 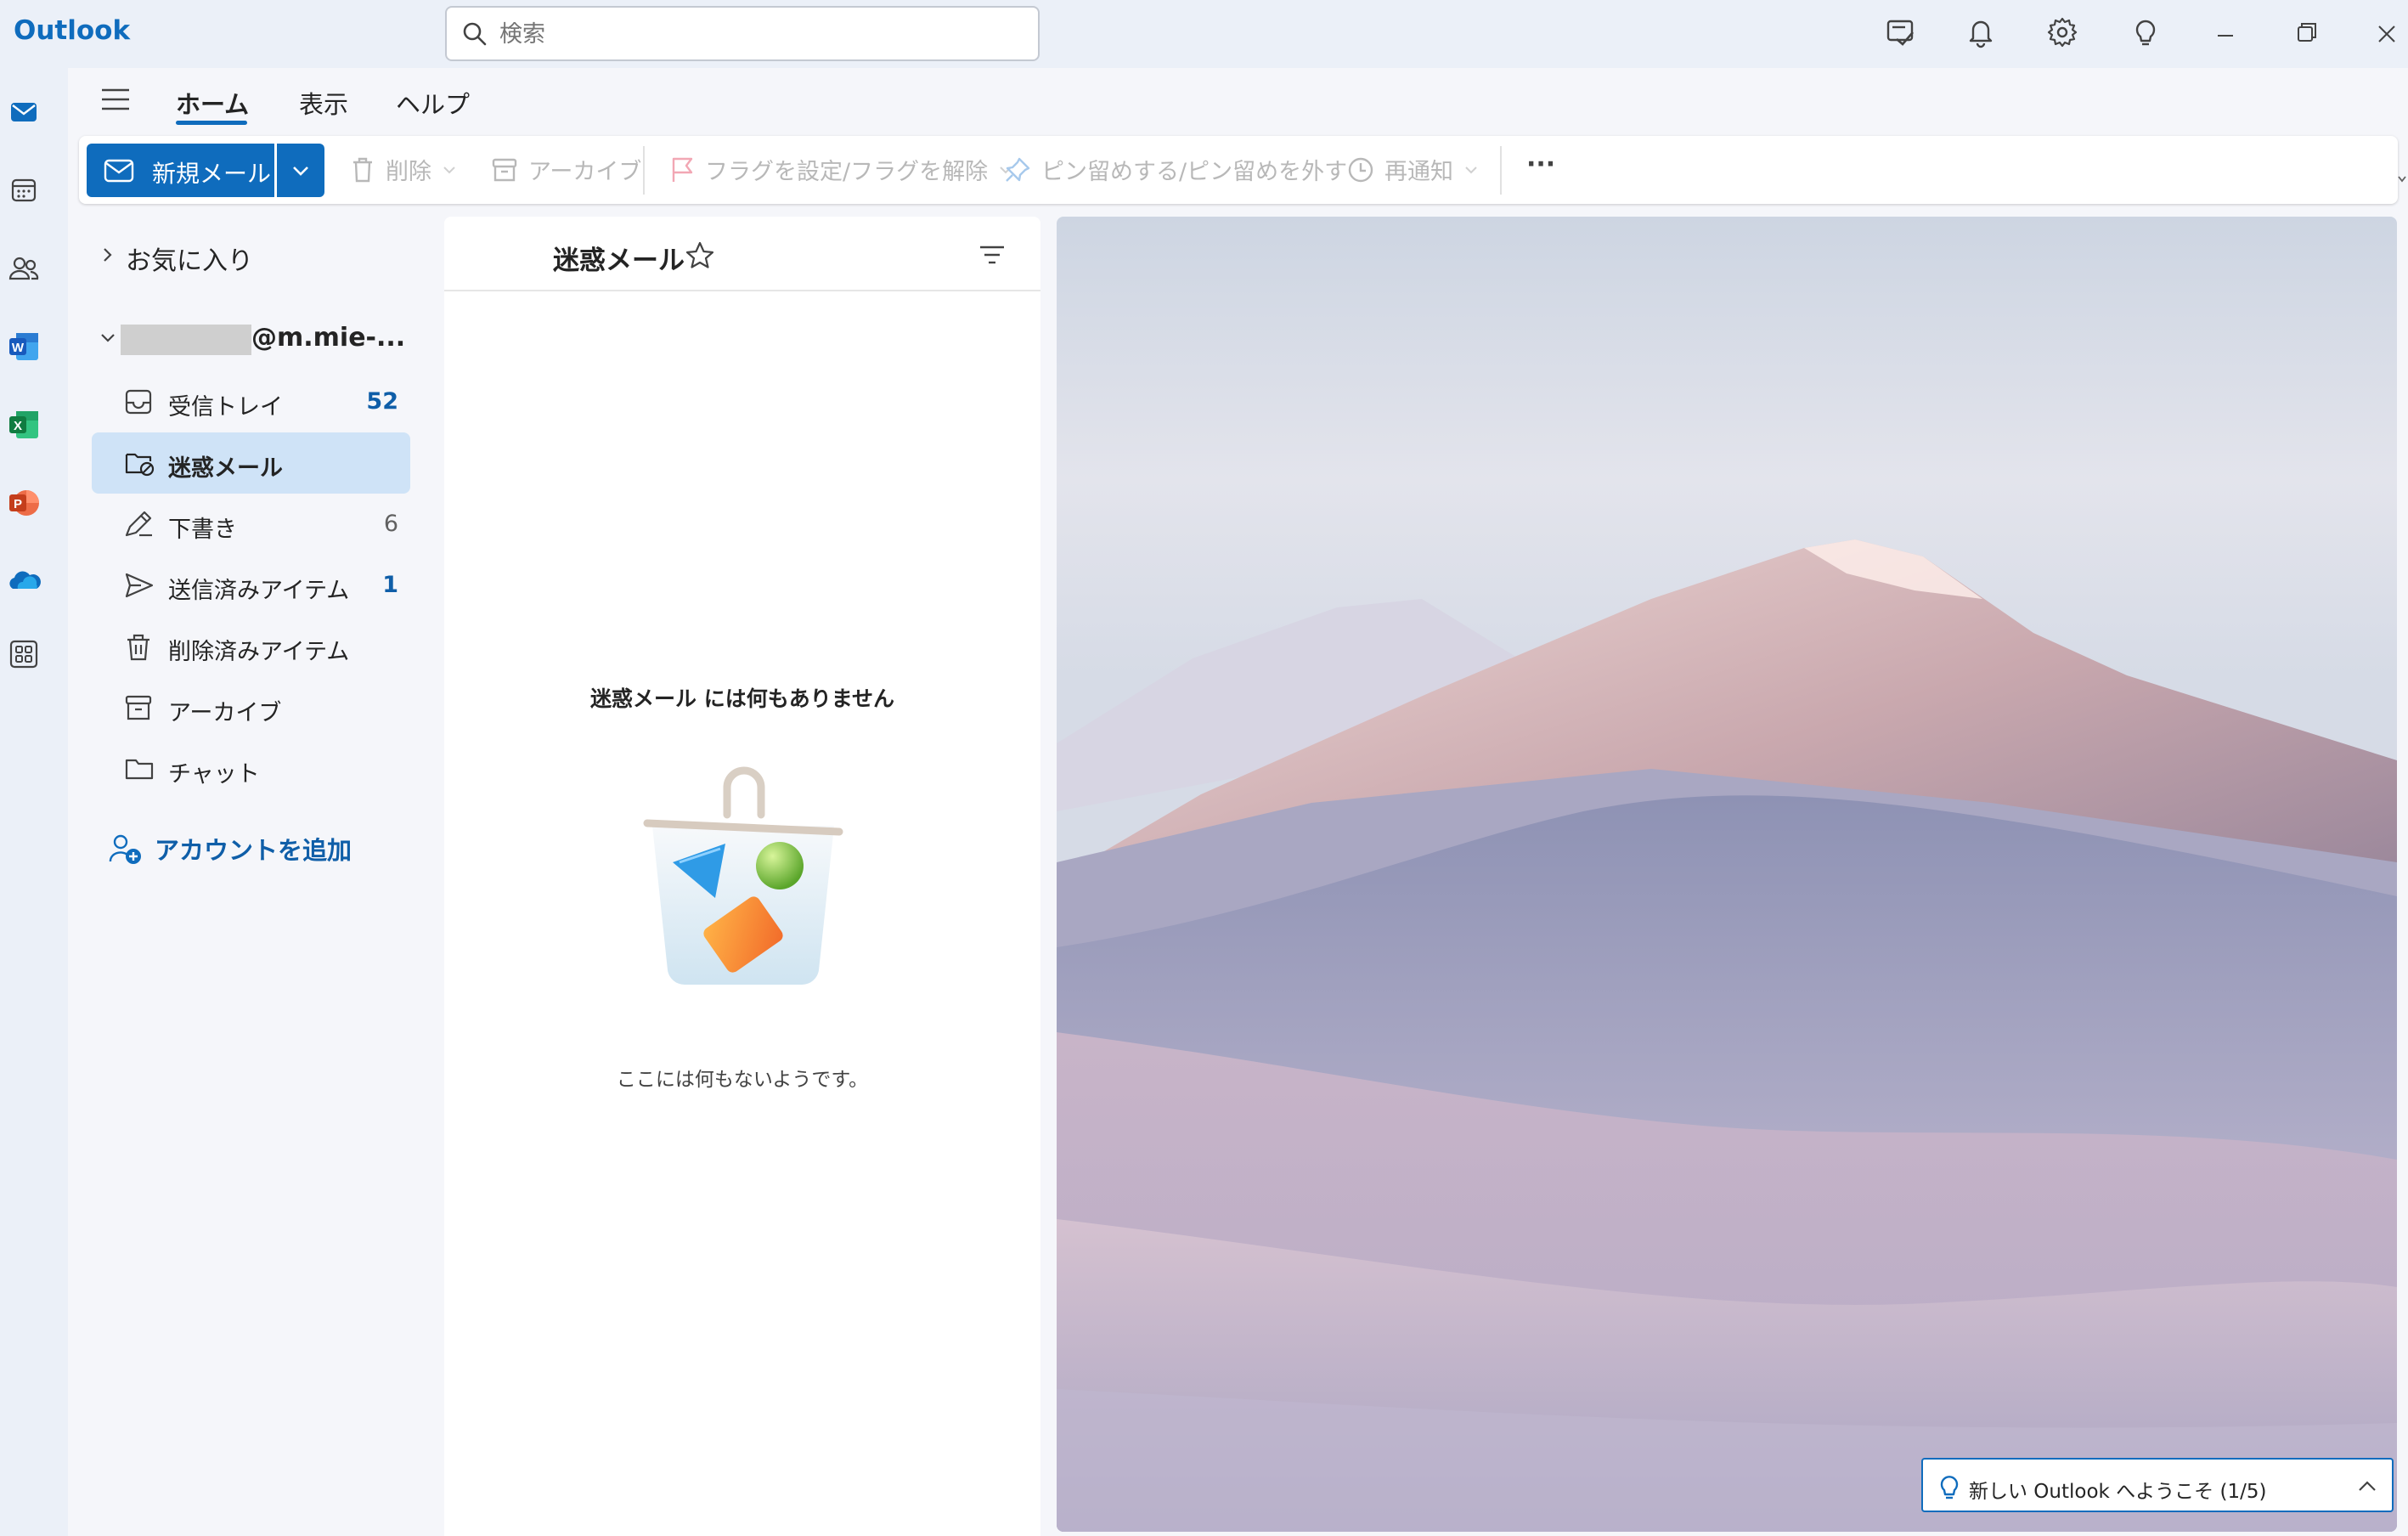 I want to click on search-icon, so click(x=475, y=34).